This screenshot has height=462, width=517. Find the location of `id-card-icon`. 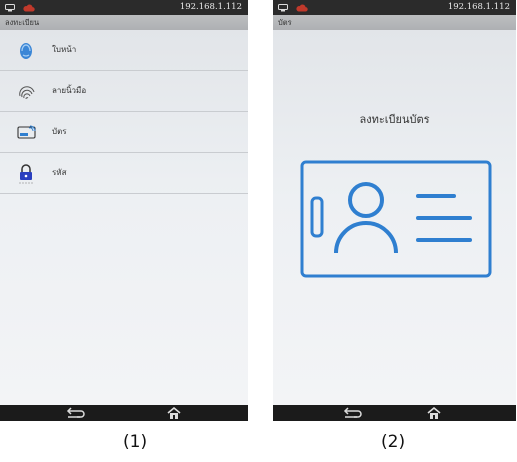

id-card-icon is located at coordinates (396, 219).